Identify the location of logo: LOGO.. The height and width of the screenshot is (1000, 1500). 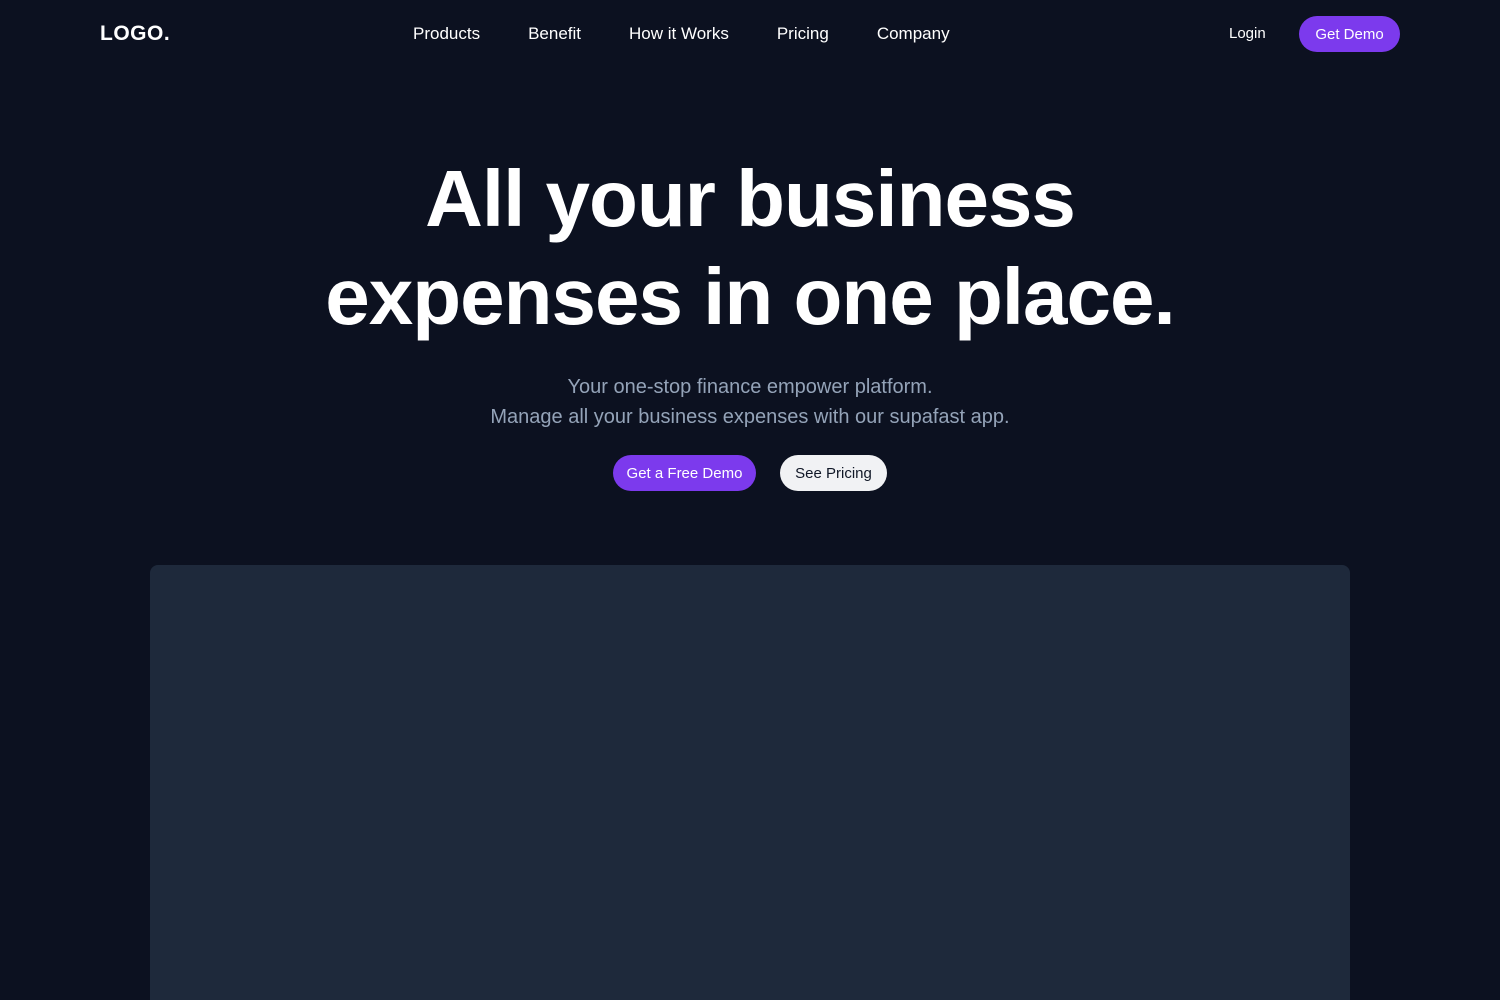
(135, 34).